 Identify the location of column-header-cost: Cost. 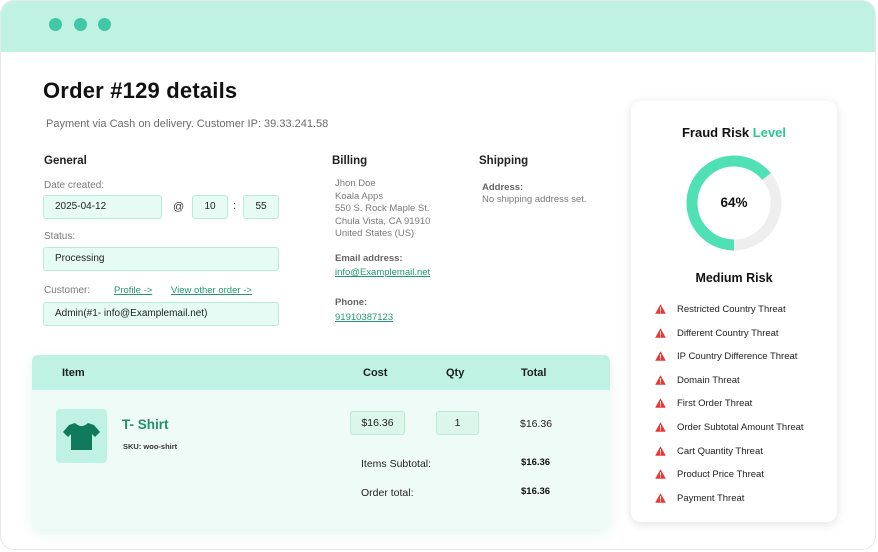
(375, 373).